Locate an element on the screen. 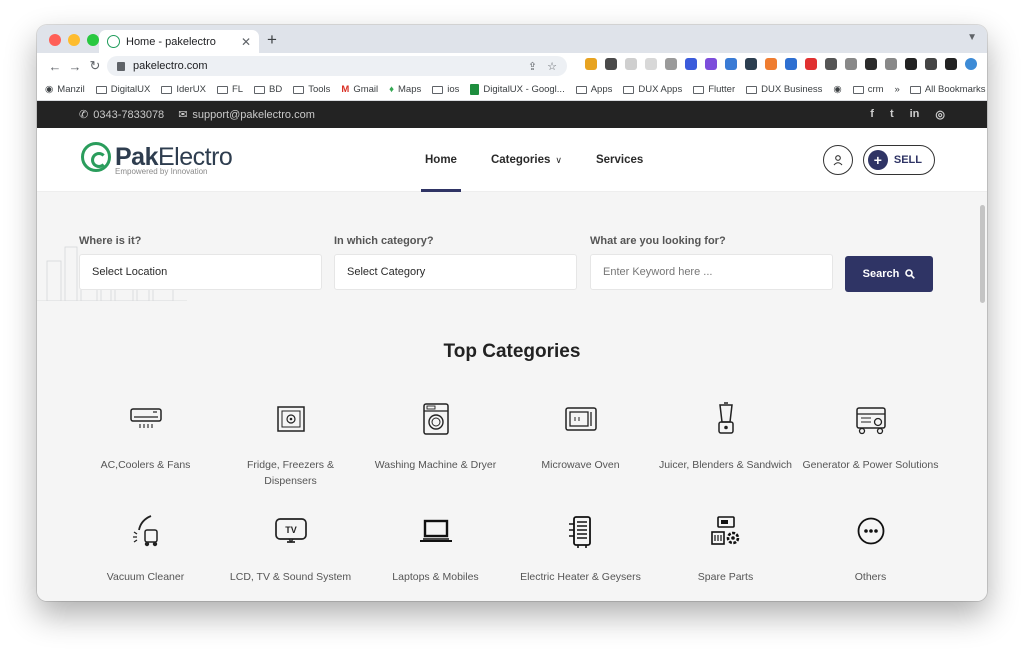 Image resolution: width=1024 pixels, height=651 pixels. nav-home: Home is located at coordinates (441, 160).